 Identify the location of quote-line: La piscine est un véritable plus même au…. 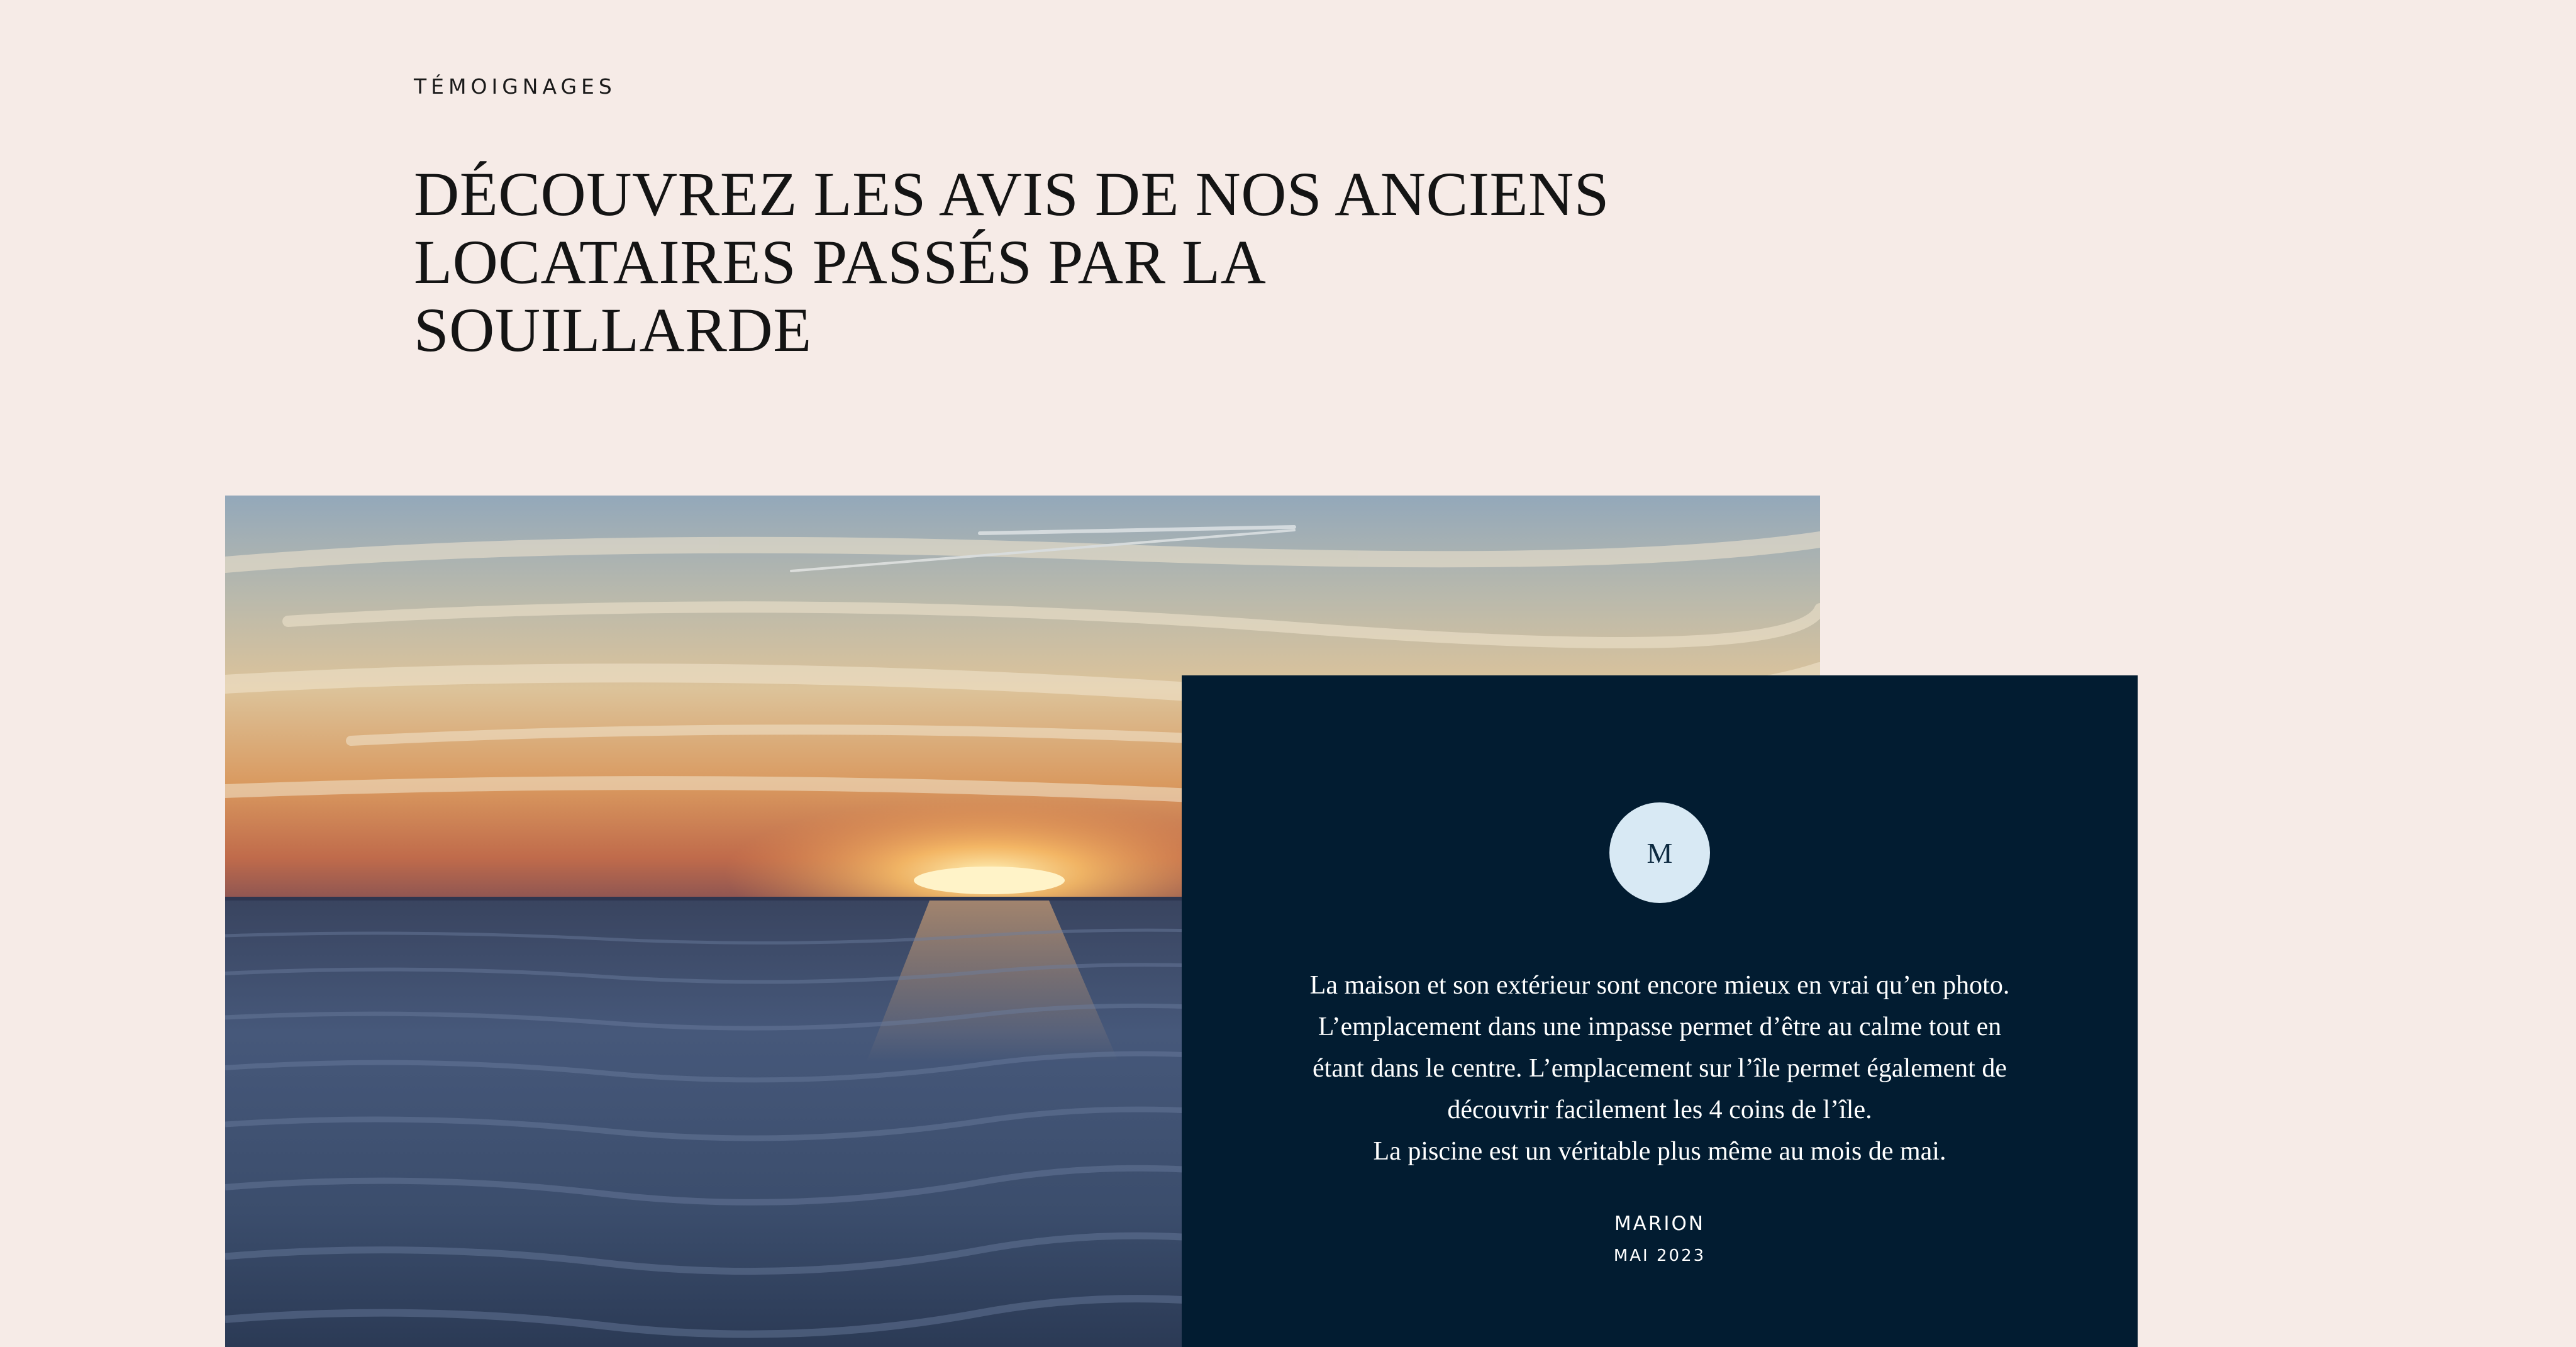
(1659, 1151).